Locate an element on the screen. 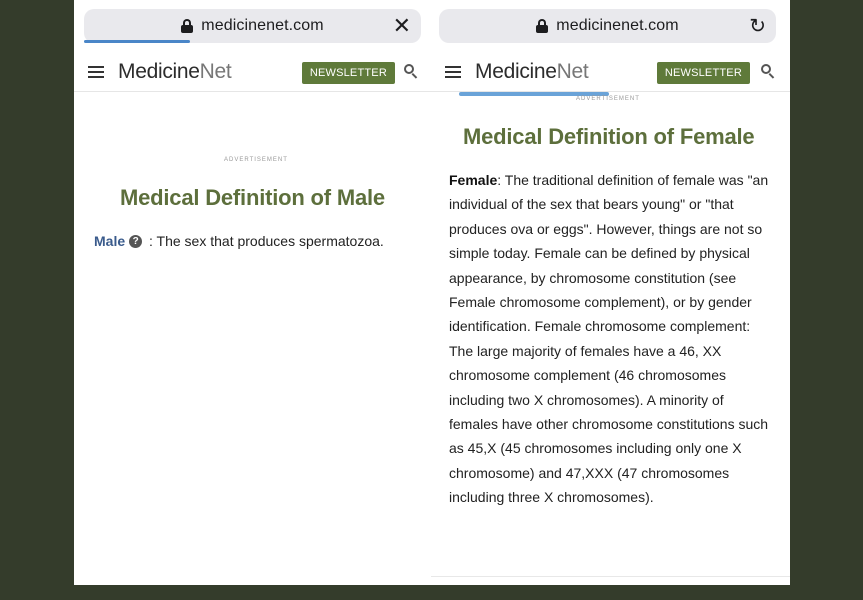  close-icon: ✕ is located at coordinates (402, 26).